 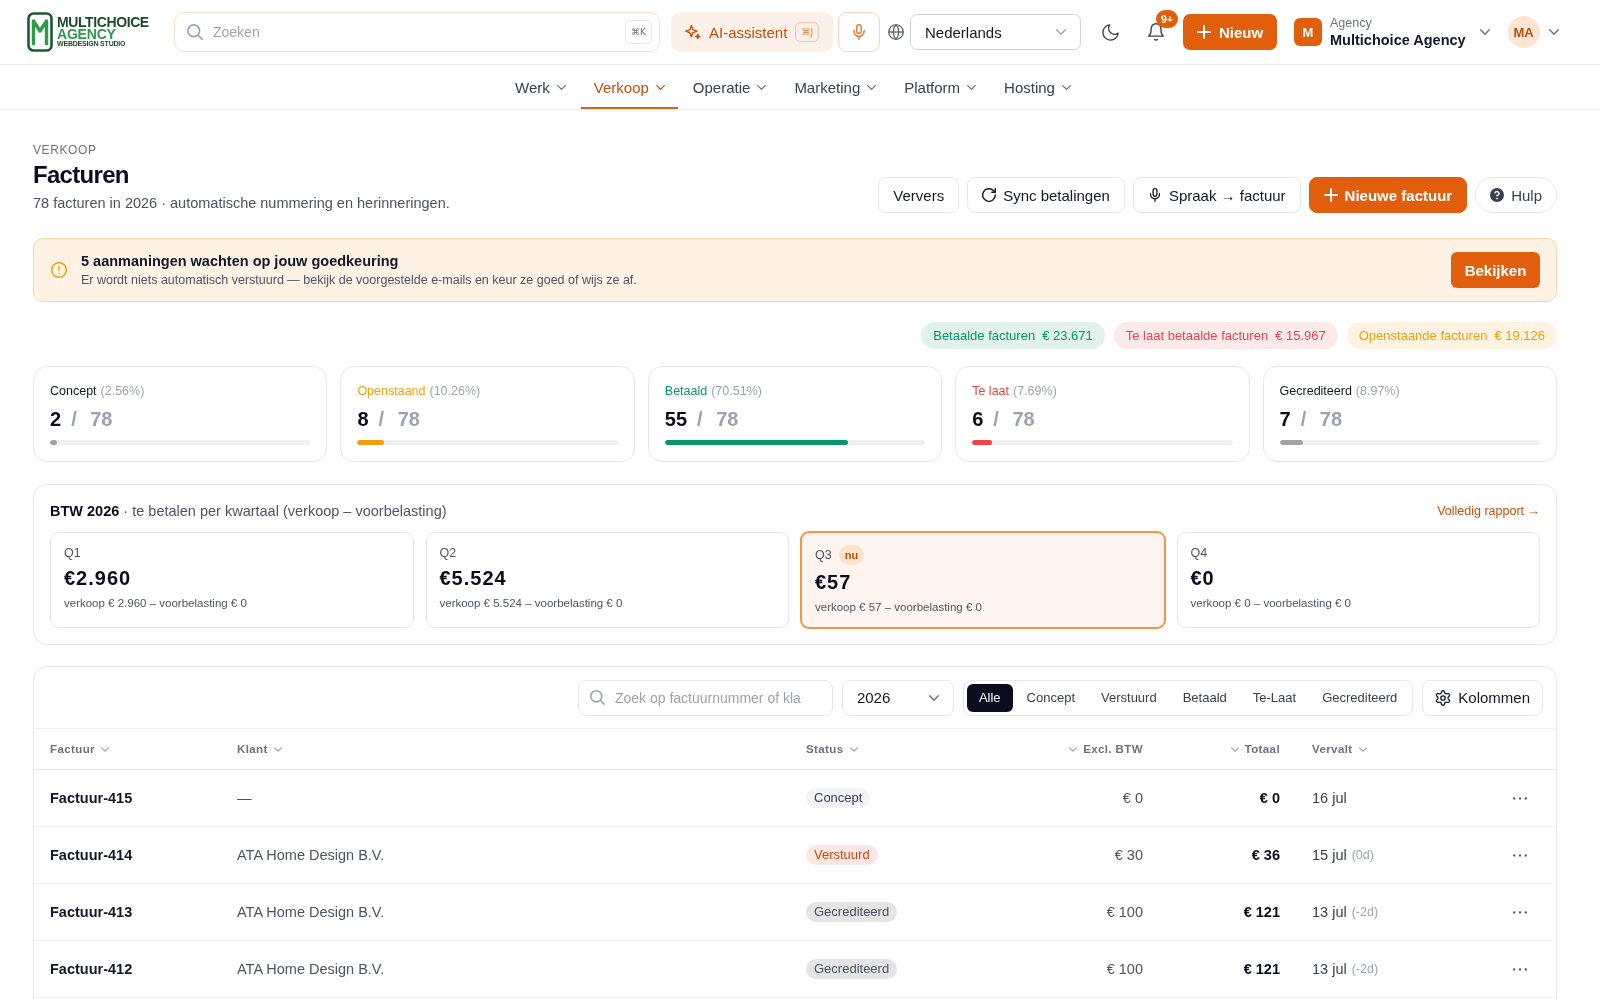 What do you see at coordinates (1358, 580) in the screenshot?
I see `quarter-card: Q4 €0 verkoop € 0 – voorbelasting € 0` at bounding box center [1358, 580].